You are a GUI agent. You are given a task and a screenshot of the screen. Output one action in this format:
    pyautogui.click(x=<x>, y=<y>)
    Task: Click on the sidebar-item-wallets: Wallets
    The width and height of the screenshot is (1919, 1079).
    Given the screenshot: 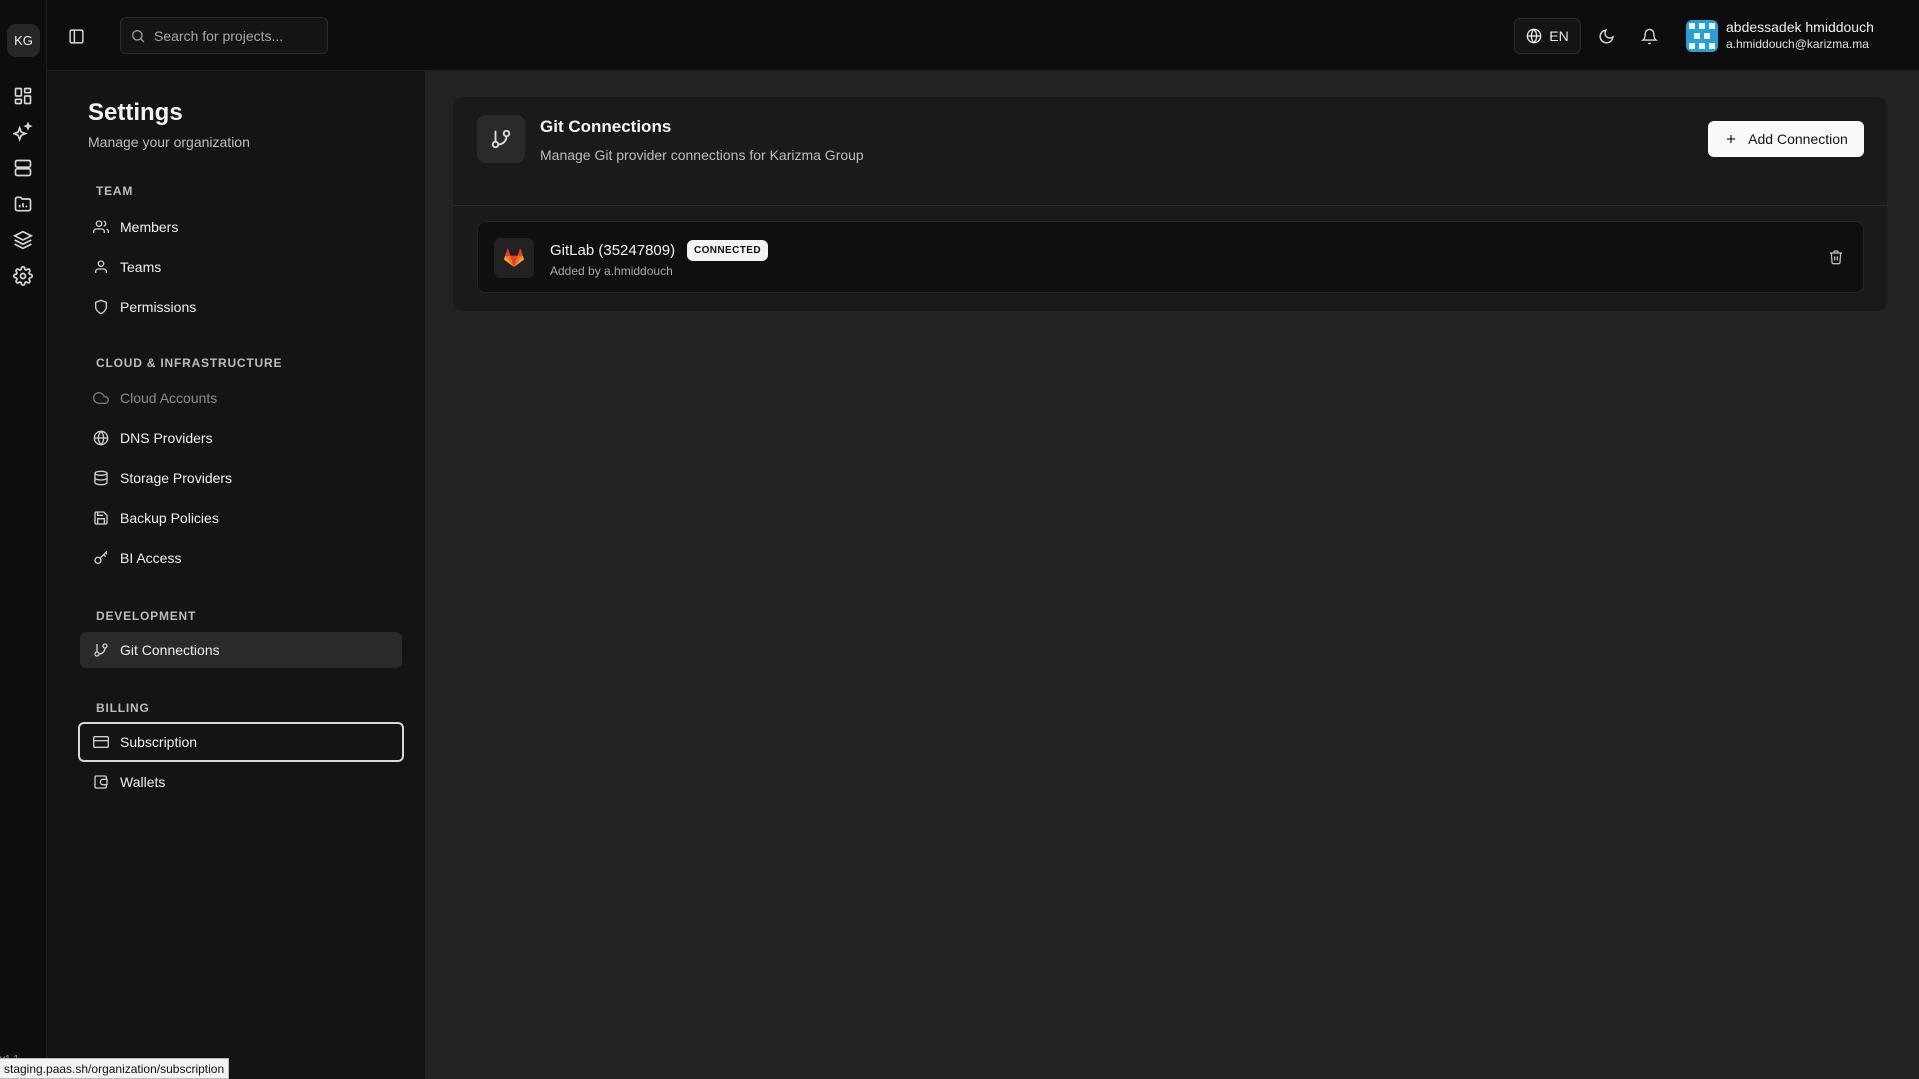 What is the action you would take?
    pyautogui.click(x=241, y=782)
    